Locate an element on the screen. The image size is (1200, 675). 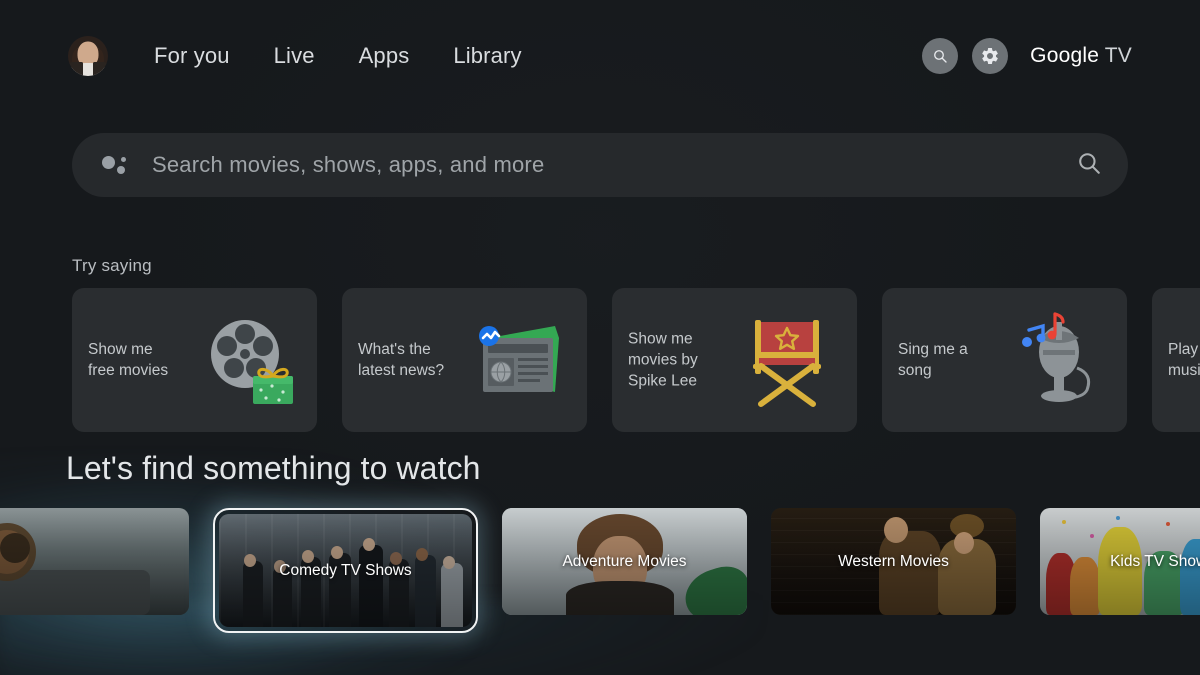
top-bar-actions: Google TV is located at coordinates (1027, 56).